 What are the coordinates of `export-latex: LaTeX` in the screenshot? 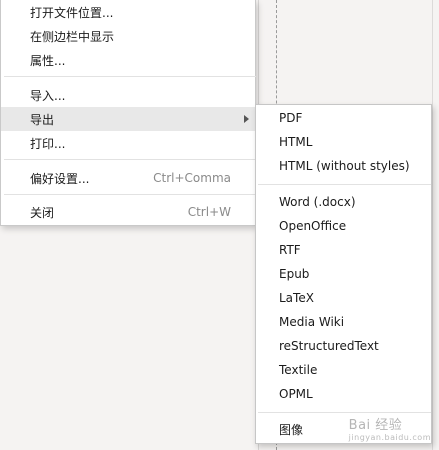 It's located at (343, 298).